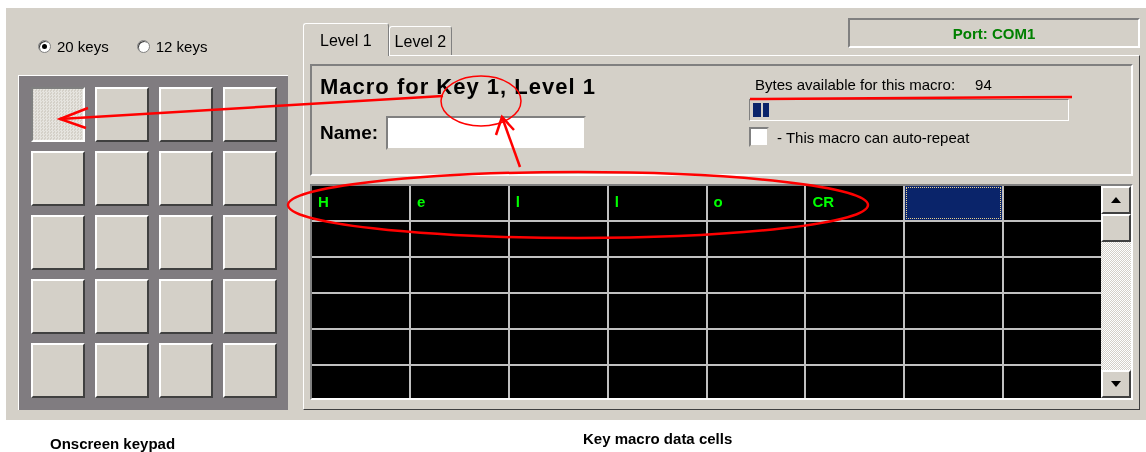 The width and height of the screenshot is (1146, 452). I want to click on level-tab: Level 1, so click(346, 39).